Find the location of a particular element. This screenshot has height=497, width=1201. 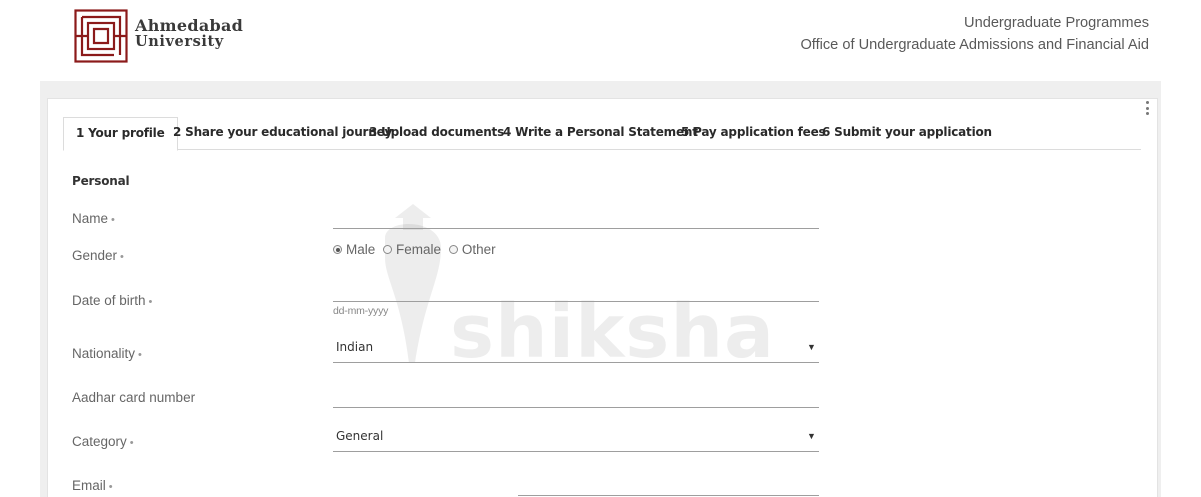

university-logo is located at coordinates (101, 36).